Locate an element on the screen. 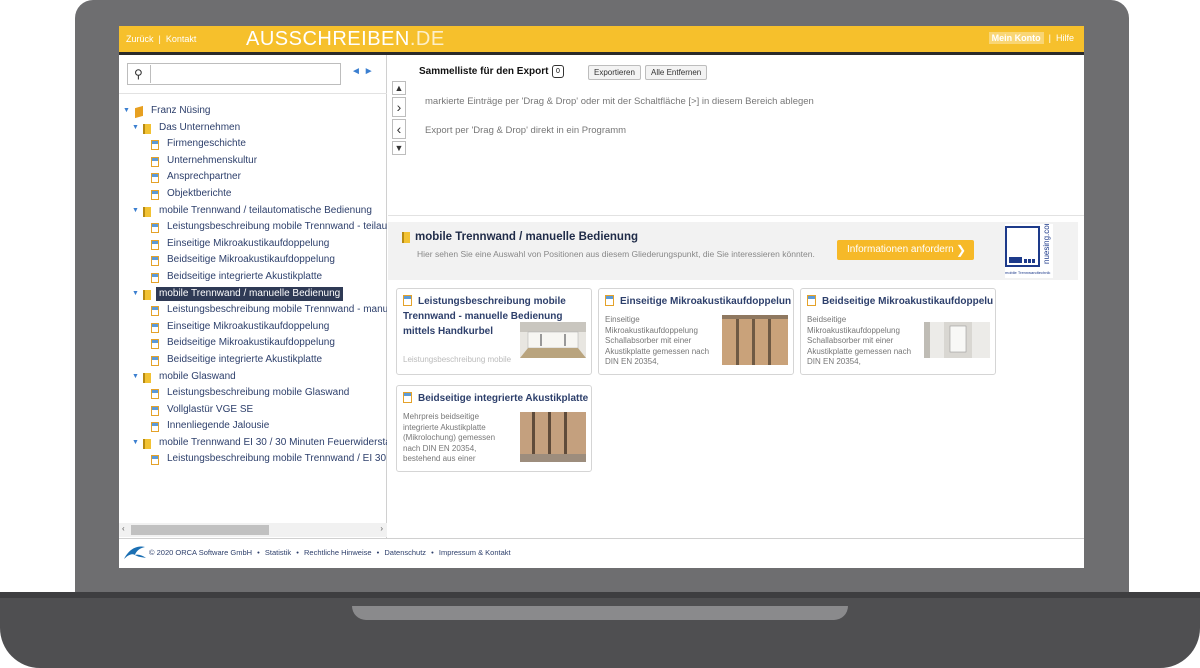 The image size is (1200, 668). laptop-base is located at coordinates (600, 630).